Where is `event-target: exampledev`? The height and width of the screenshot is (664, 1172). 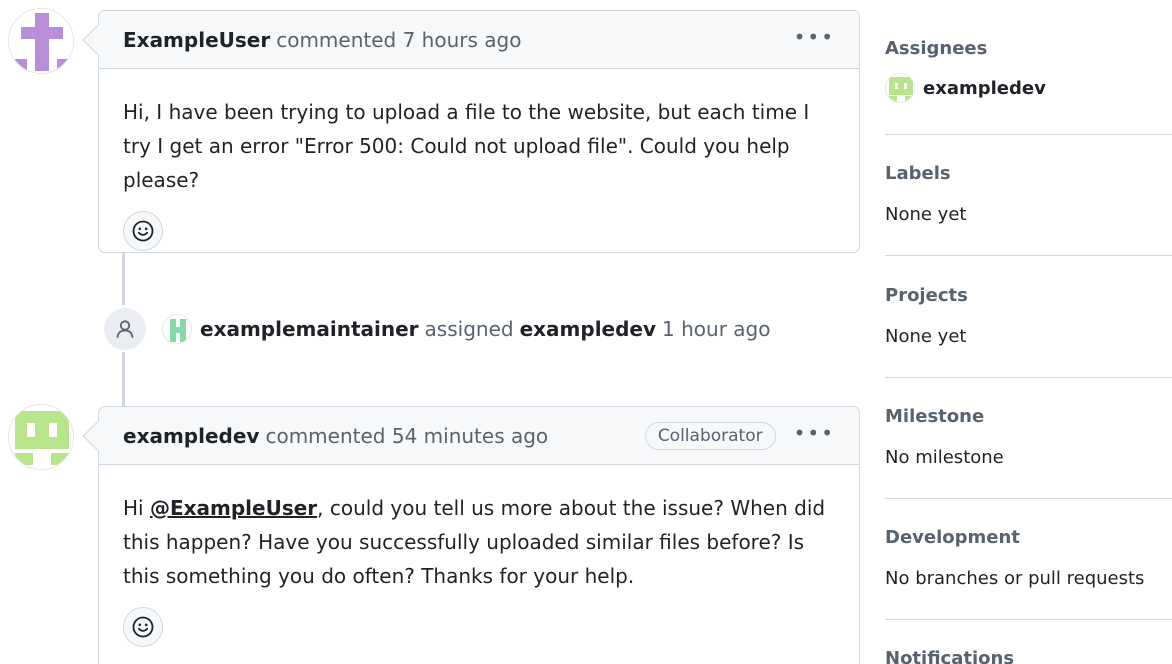 event-target: exampledev is located at coordinates (588, 329).